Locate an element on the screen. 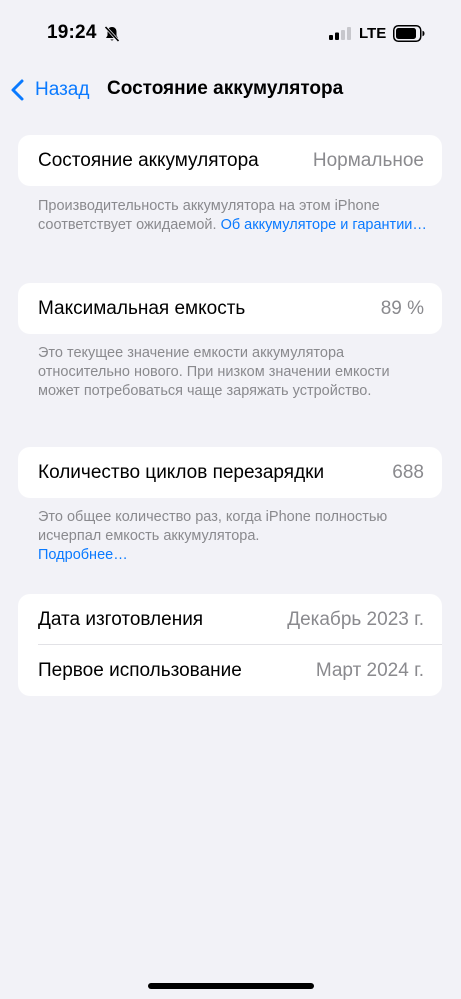  status-time: 19:24 is located at coordinates (72, 32).